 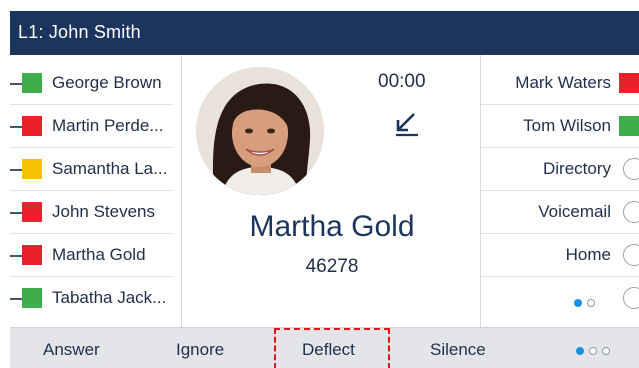 I want to click on incoming-call-arrow-icon, so click(x=407, y=125).